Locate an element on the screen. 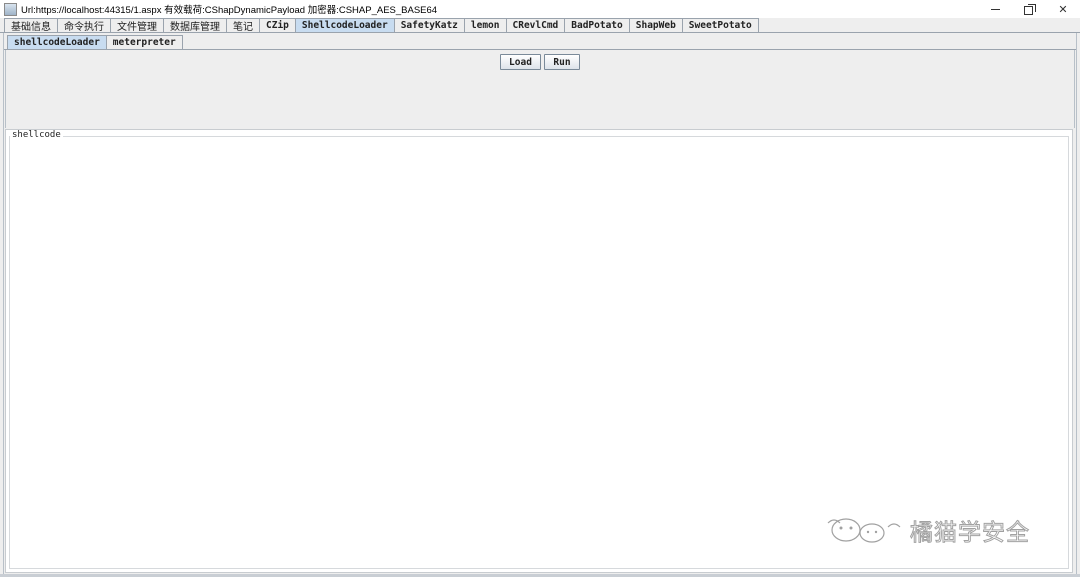 Image resolution: width=1080 pixels, height=577 pixels. main-tab: ShapWeb is located at coordinates (655, 25).